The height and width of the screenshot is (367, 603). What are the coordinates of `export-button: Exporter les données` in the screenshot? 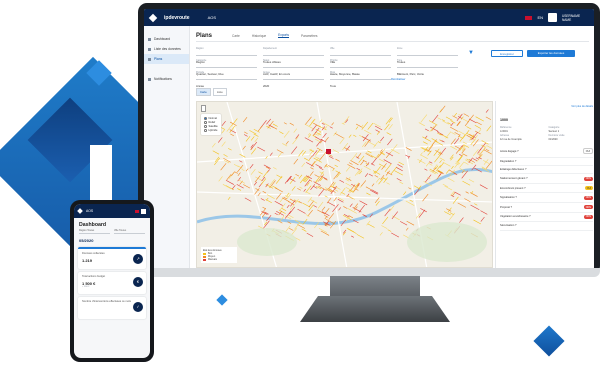 It's located at (551, 53).